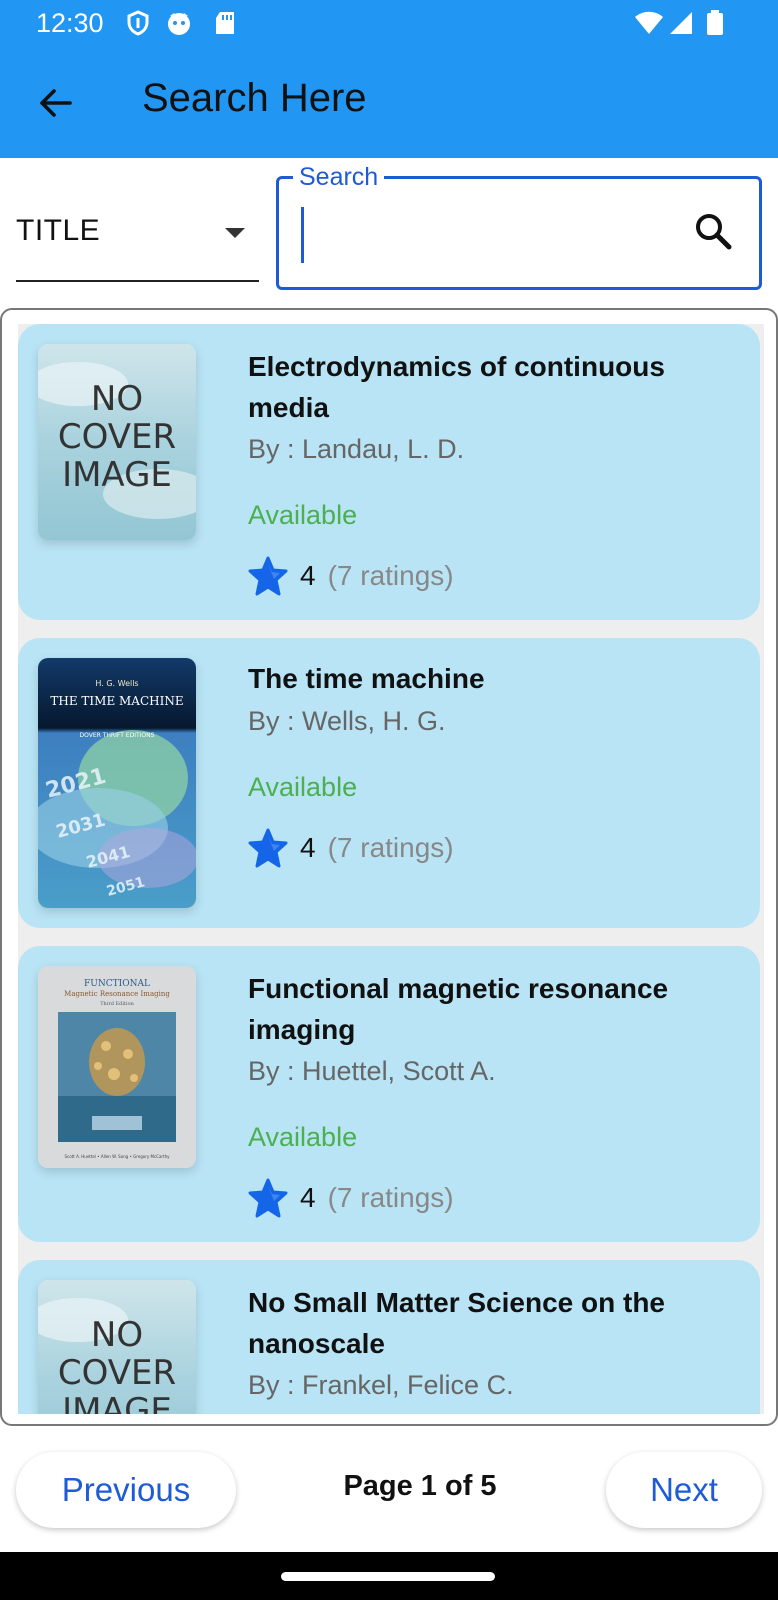  Describe the element at coordinates (389, 24) in the screenshot. I see `status-bar: 12:30` at that location.